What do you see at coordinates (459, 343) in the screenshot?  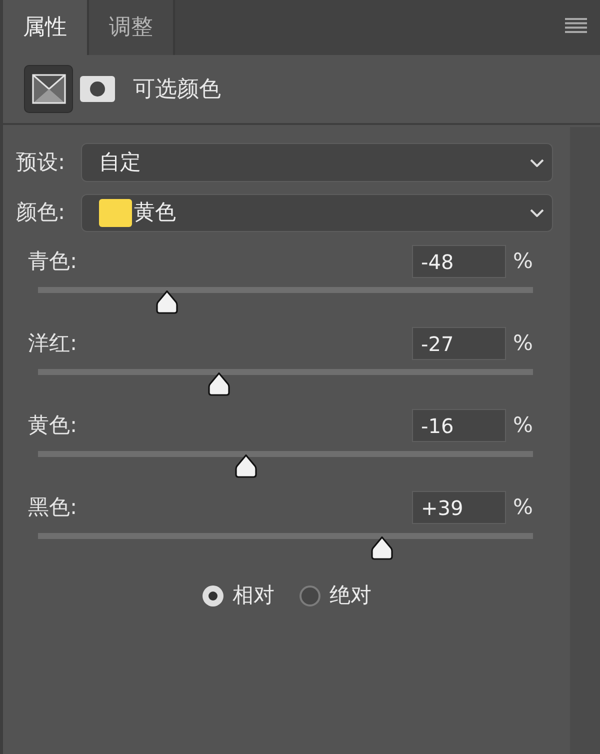 I see `value-field: -27` at bounding box center [459, 343].